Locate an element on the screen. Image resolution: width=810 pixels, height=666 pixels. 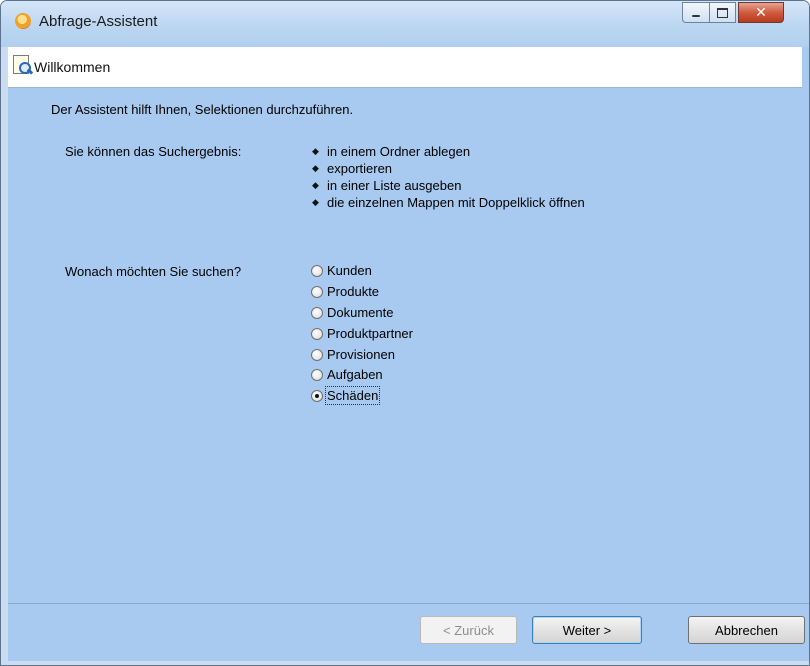
close-icon: ✕ is located at coordinates (761, 12).